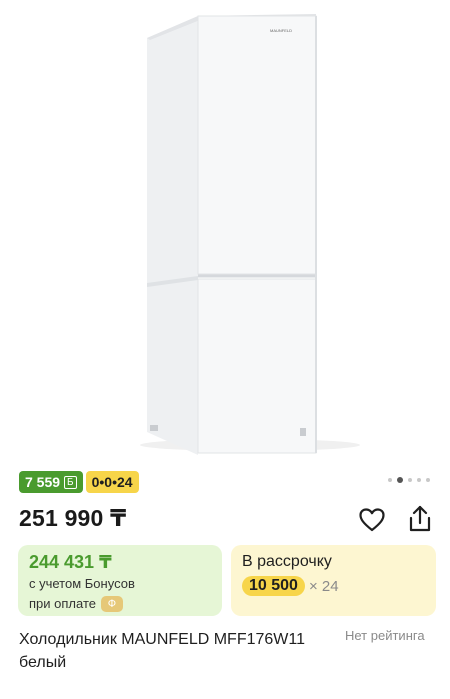 This screenshot has height=699, width=450. I want to click on product-price: 251 990 ₸, so click(73, 518).